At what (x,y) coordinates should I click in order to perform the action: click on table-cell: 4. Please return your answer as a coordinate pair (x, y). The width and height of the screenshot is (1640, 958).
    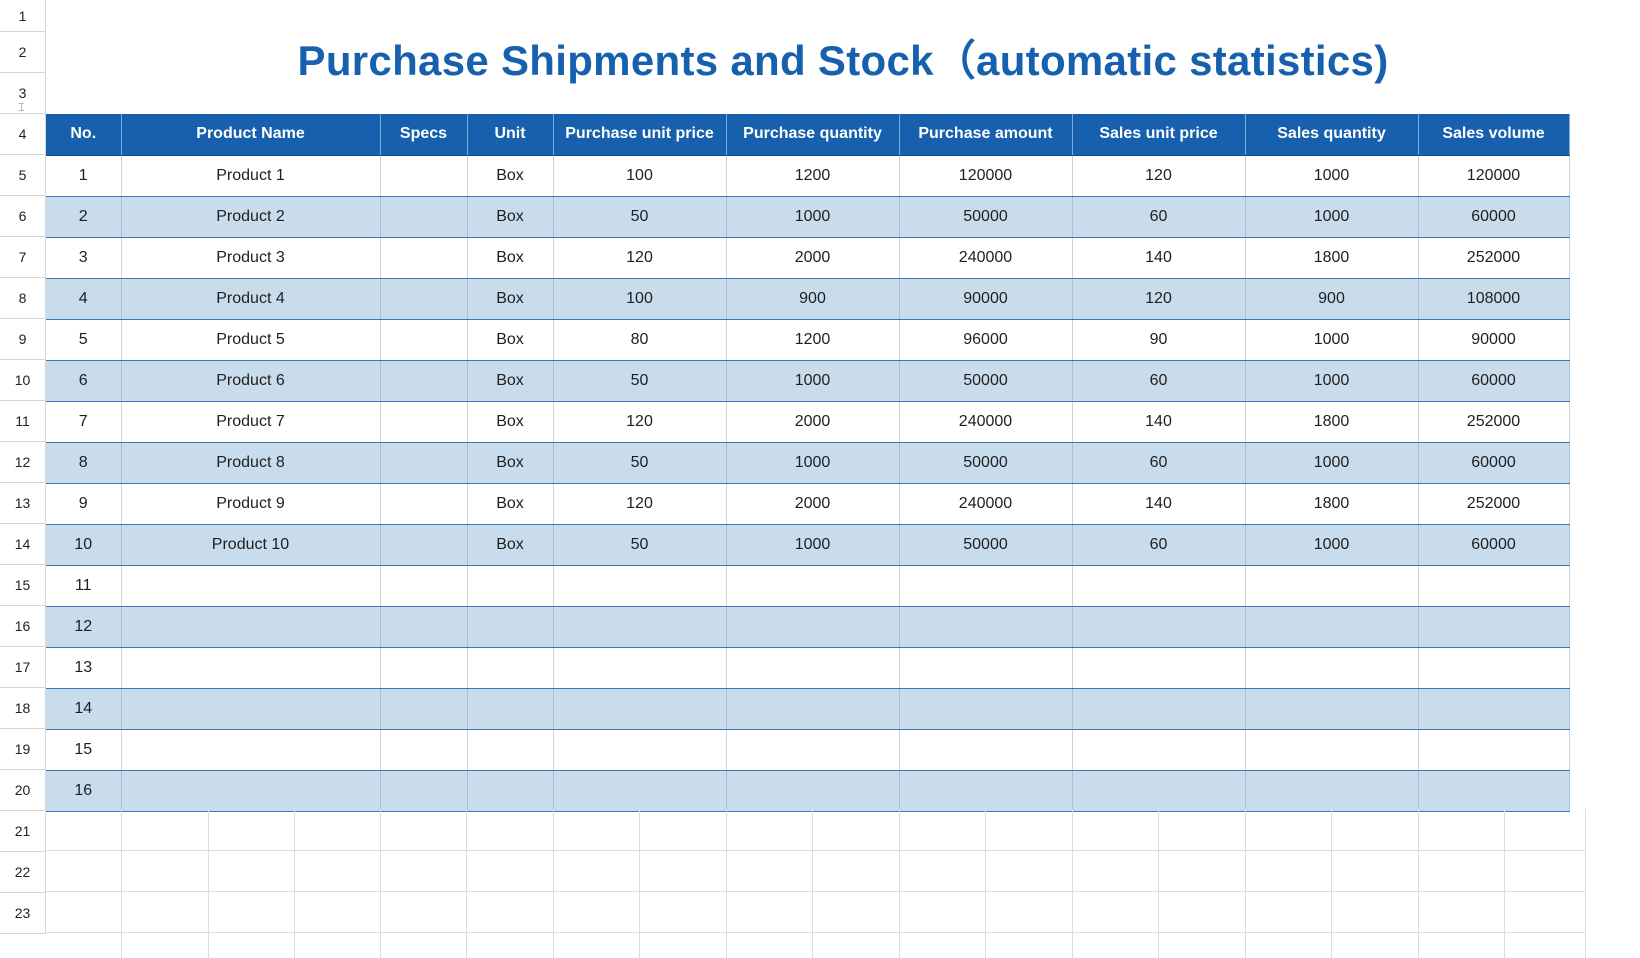
    Looking at the image, I should click on (84, 299).